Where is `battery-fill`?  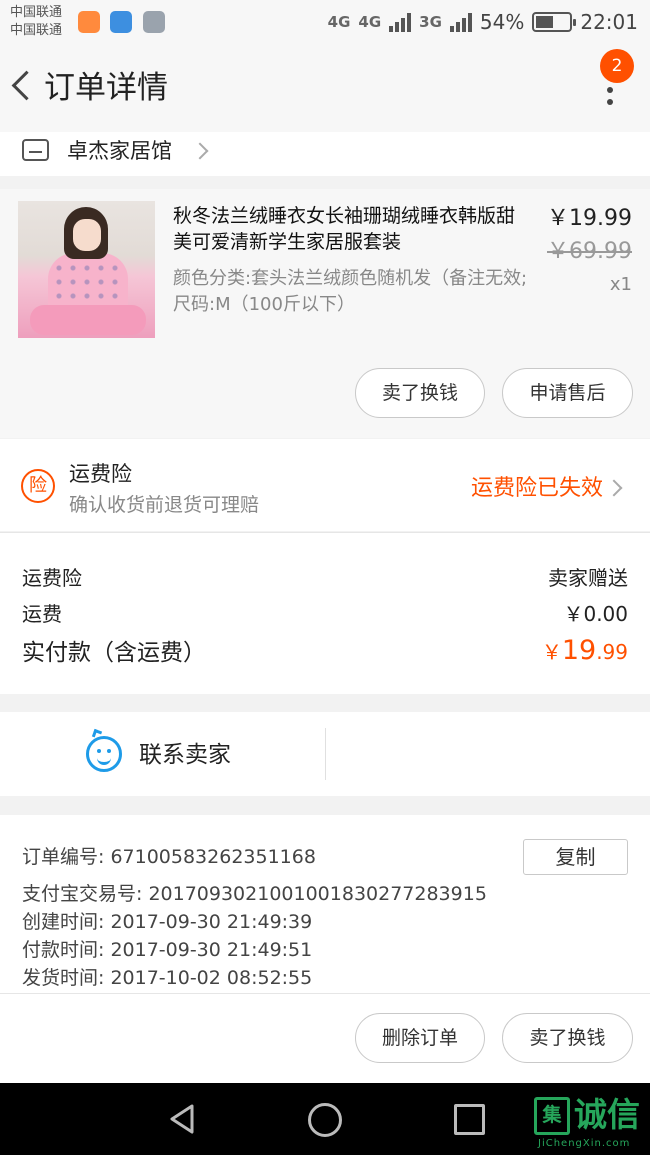 battery-fill is located at coordinates (545, 22).